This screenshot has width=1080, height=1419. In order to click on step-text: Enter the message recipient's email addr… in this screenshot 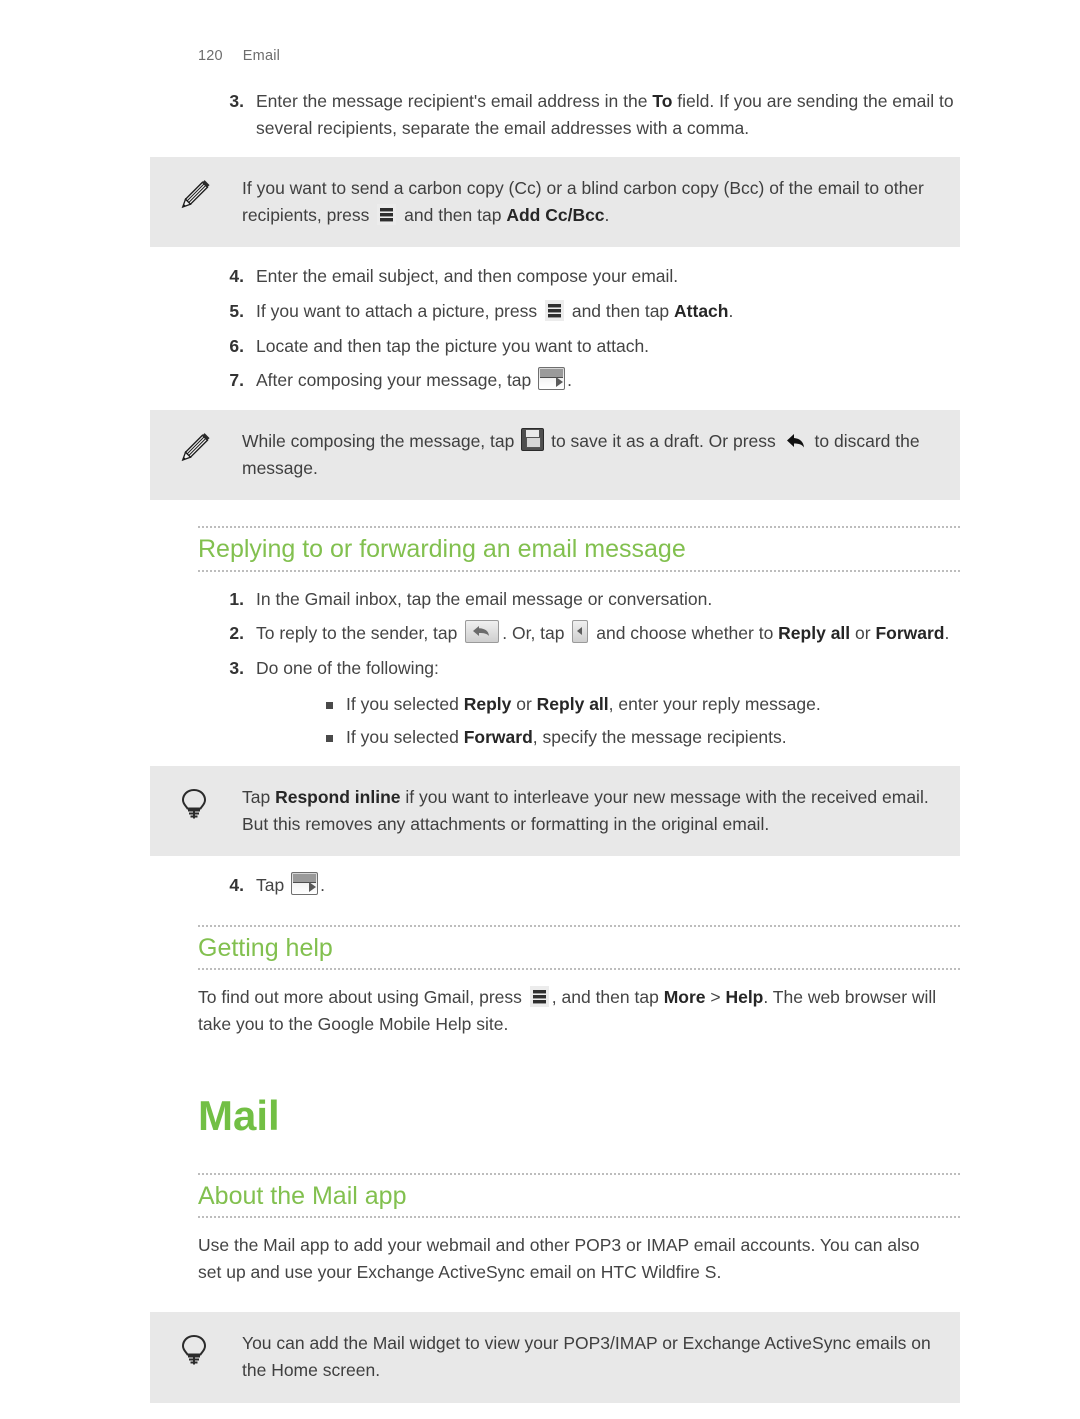, I will do `click(605, 114)`.